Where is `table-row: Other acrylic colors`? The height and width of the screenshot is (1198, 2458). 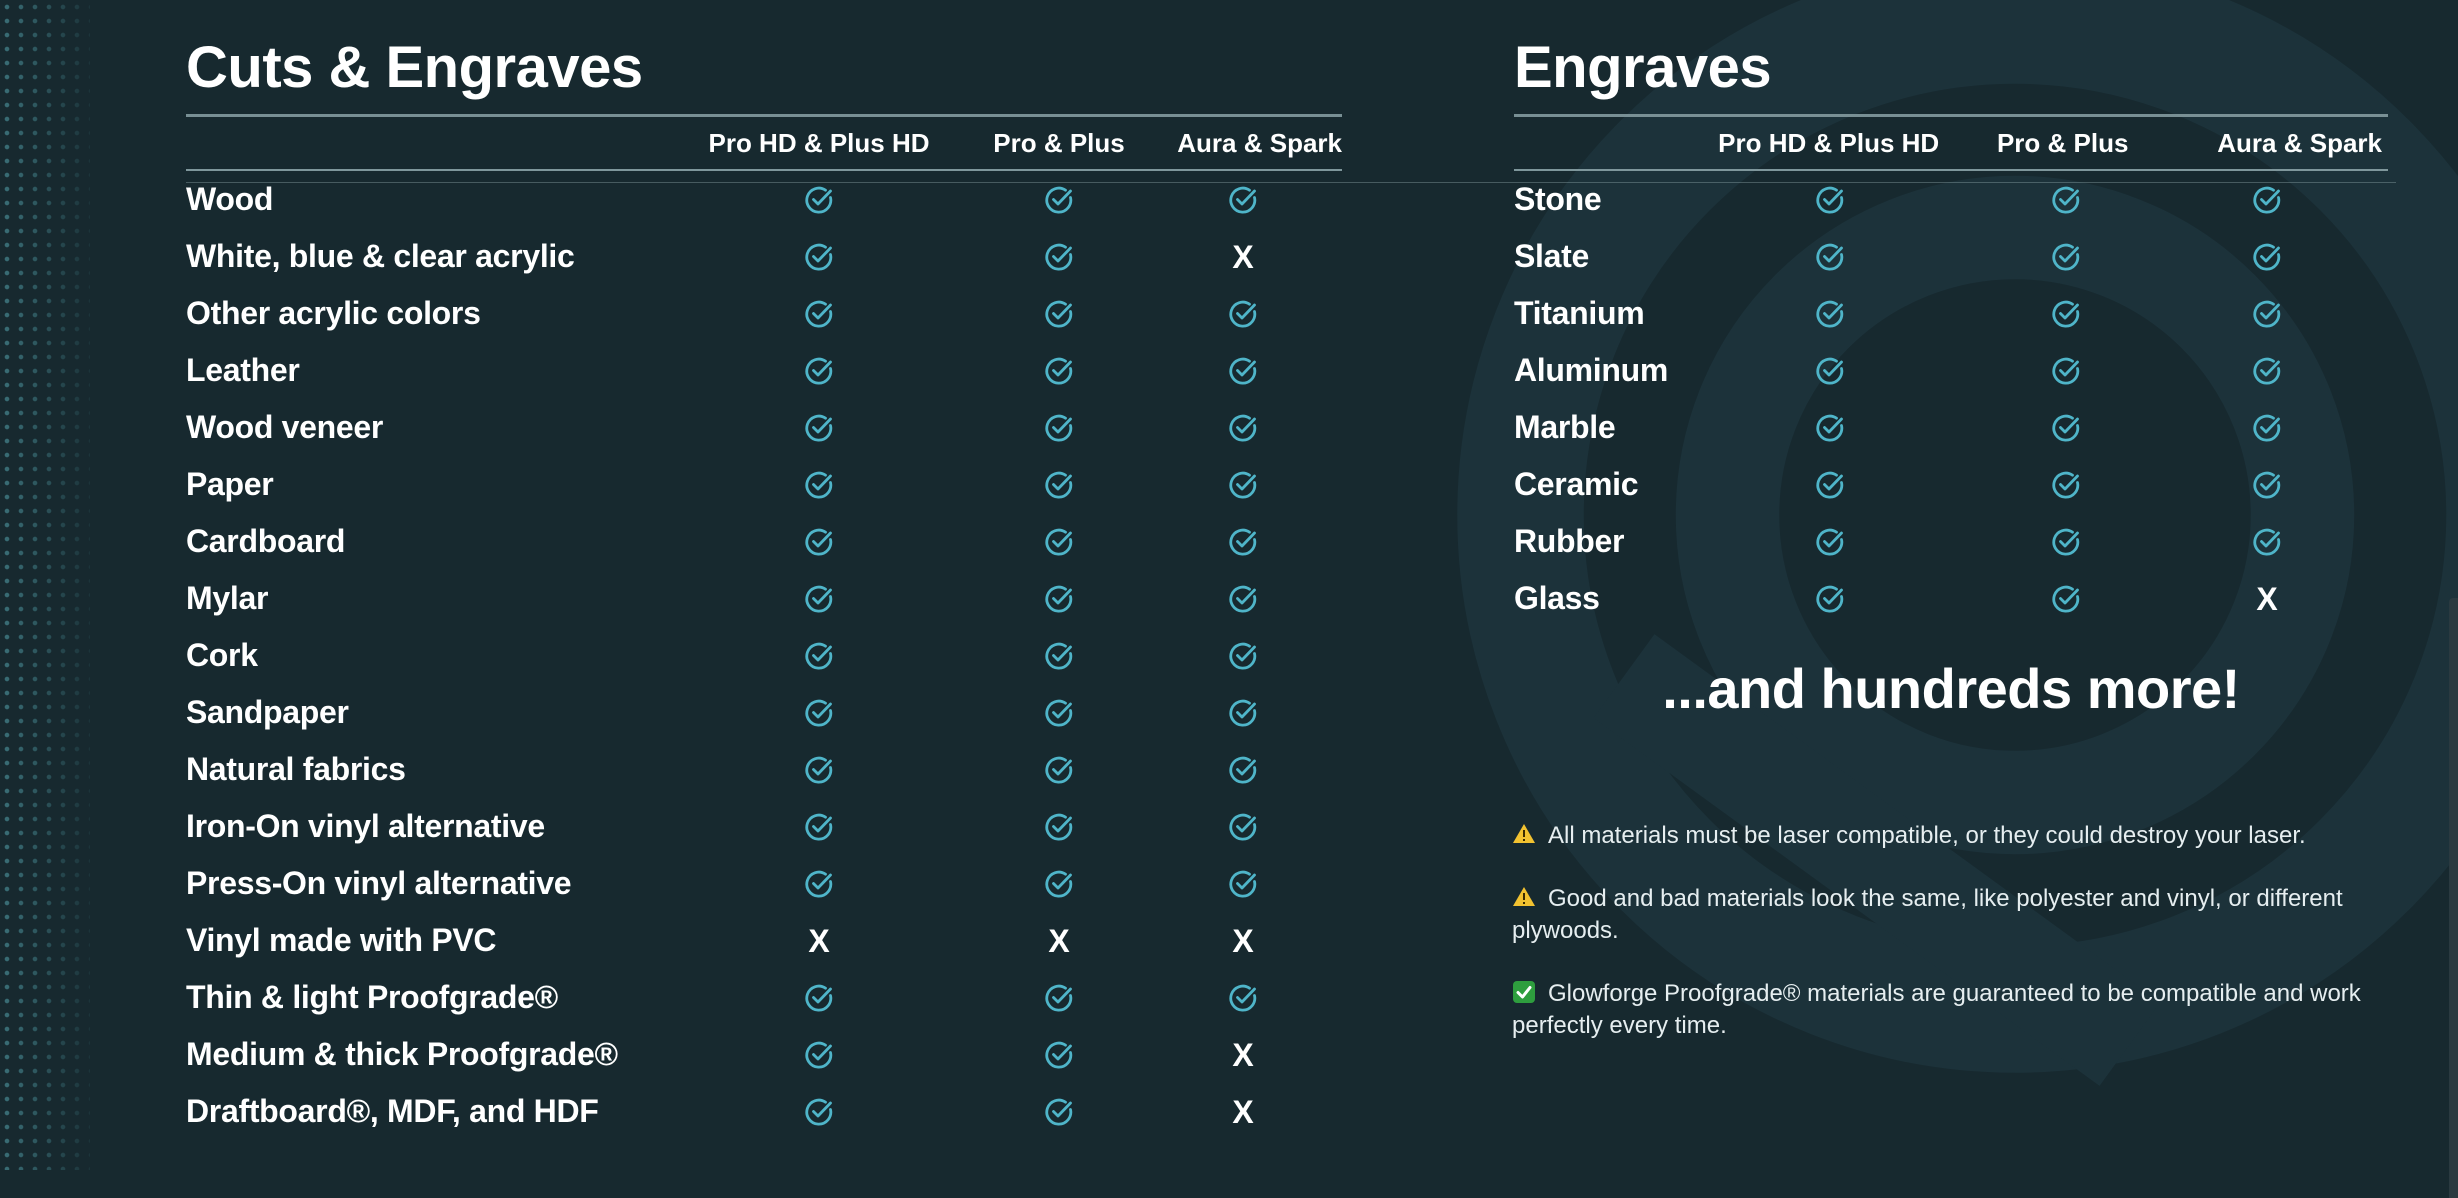
table-row: Other acrylic colors is located at coordinates (764, 313).